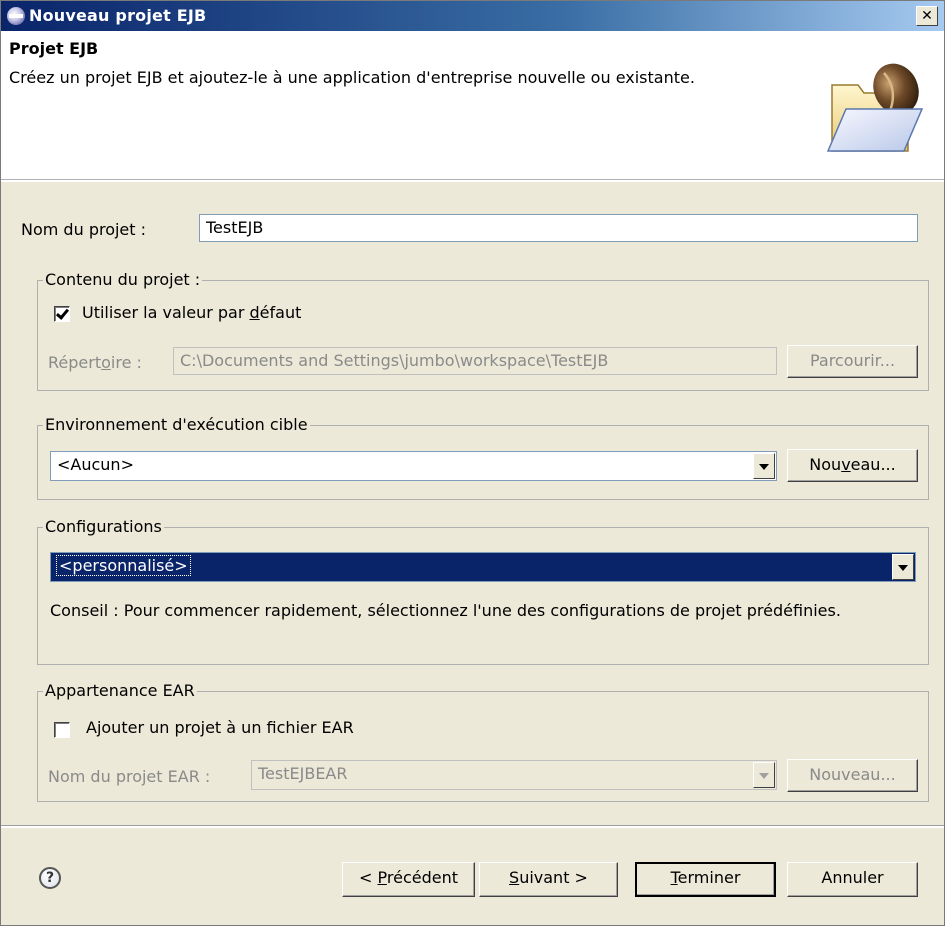 Image resolution: width=945 pixels, height=926 pixels. What do you see at coordinates (705, 879) in the screenshot?
I see `finish-button: Terminer` at bounding box center [705, 879].